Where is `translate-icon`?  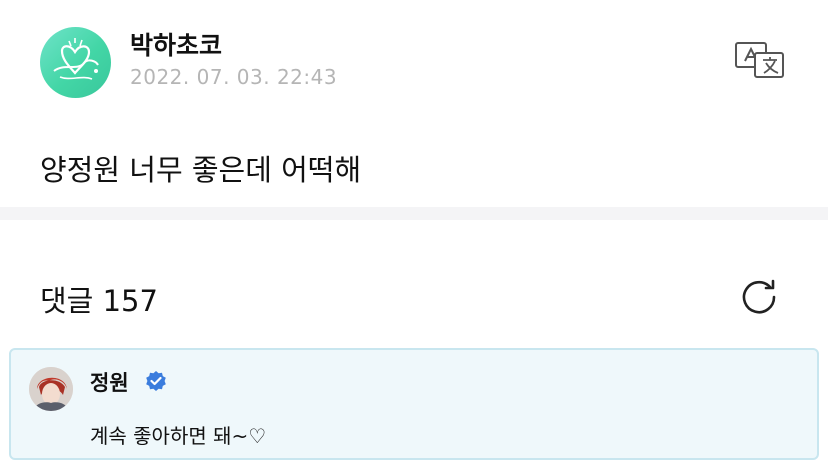
translate-icon is located at coordinates (759, 60).